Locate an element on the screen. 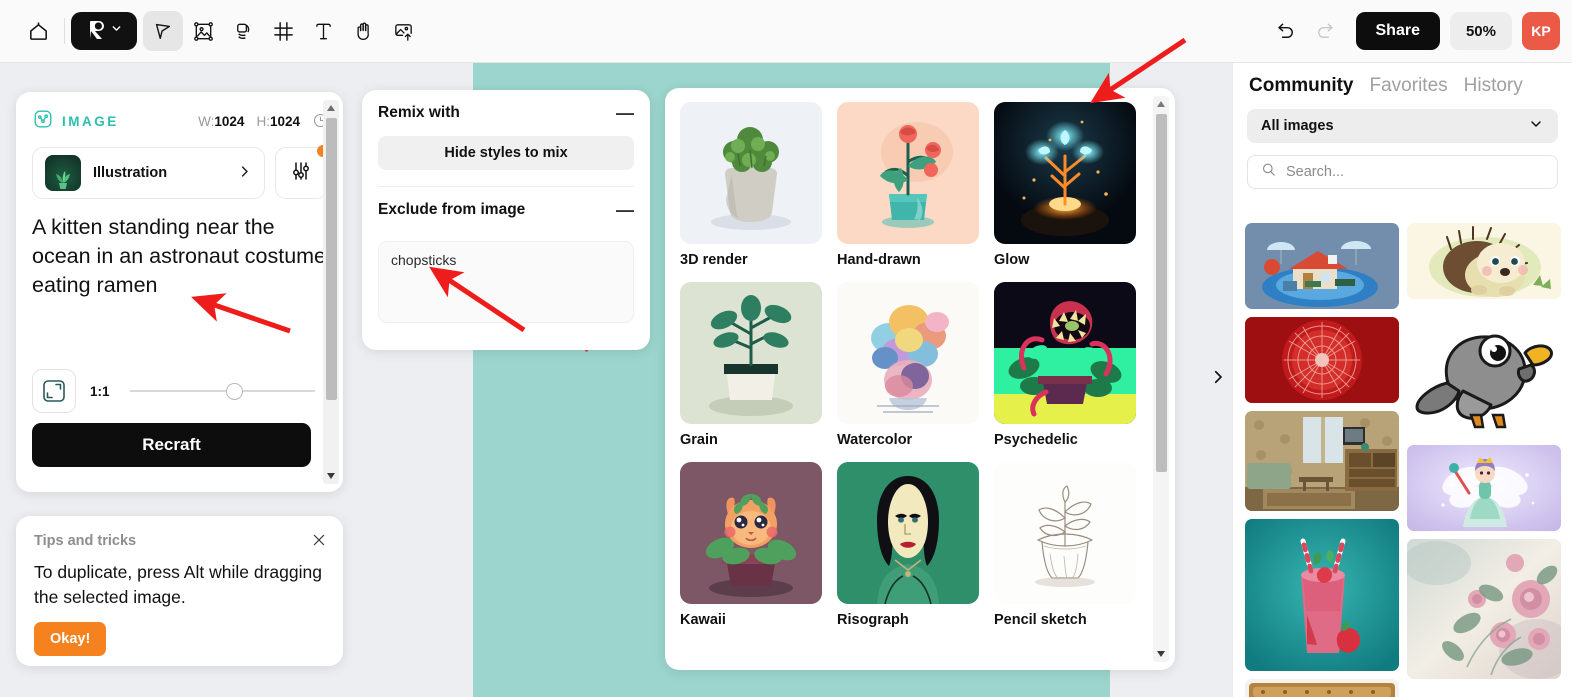 This screenshot has width=1572, height=697. left-panel-scrollbar is located at coordinates (331, 292).